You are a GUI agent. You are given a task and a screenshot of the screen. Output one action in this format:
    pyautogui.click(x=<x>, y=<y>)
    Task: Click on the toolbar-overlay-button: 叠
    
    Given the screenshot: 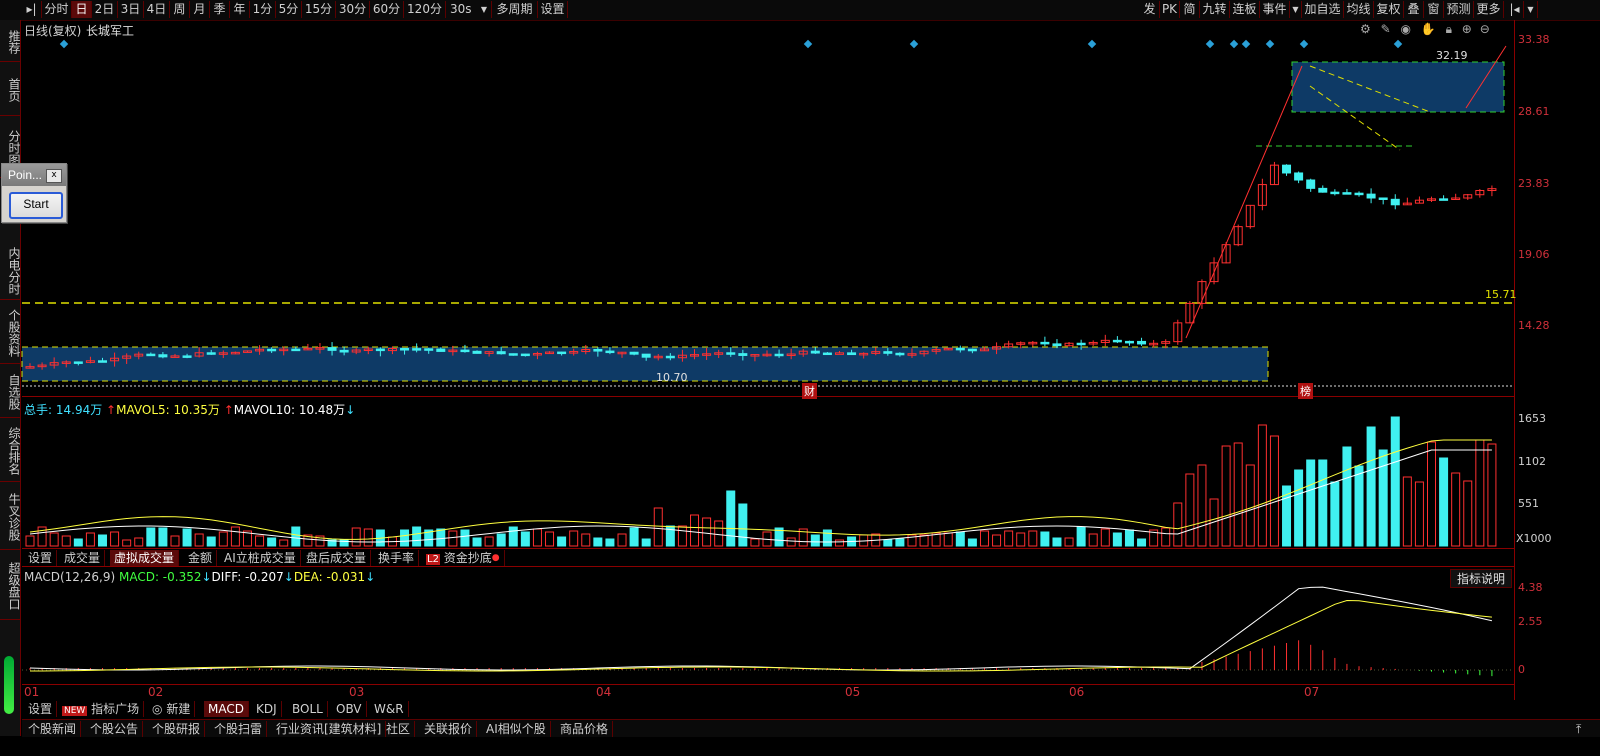 What is the action you would take?
    pyautogui.click(x=1414, y=9)
    